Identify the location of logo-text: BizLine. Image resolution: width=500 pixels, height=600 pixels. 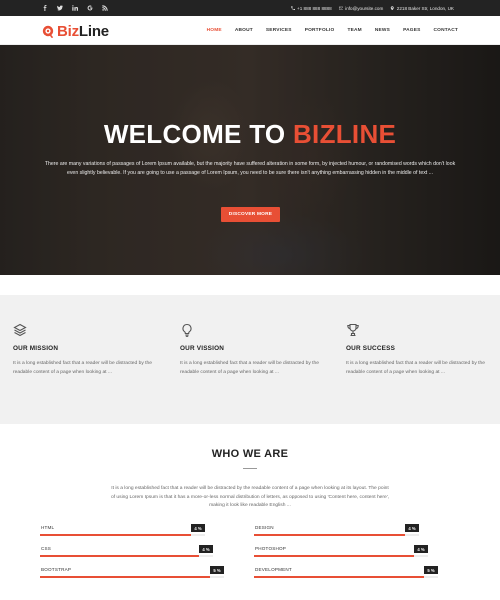
(83, 31).